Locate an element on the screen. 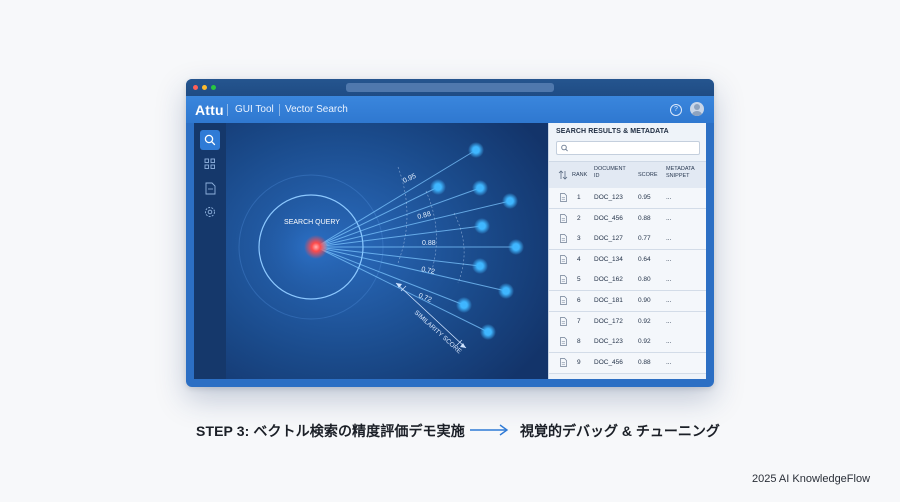 The width and height of the screenshot is (900, 502). score-cell: 0.92 is located at coordinates (644, 321).